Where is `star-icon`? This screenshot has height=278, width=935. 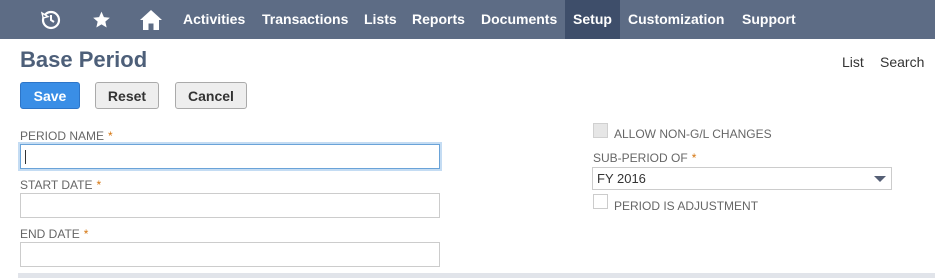 star-icon is located at coordinates (101, 19).